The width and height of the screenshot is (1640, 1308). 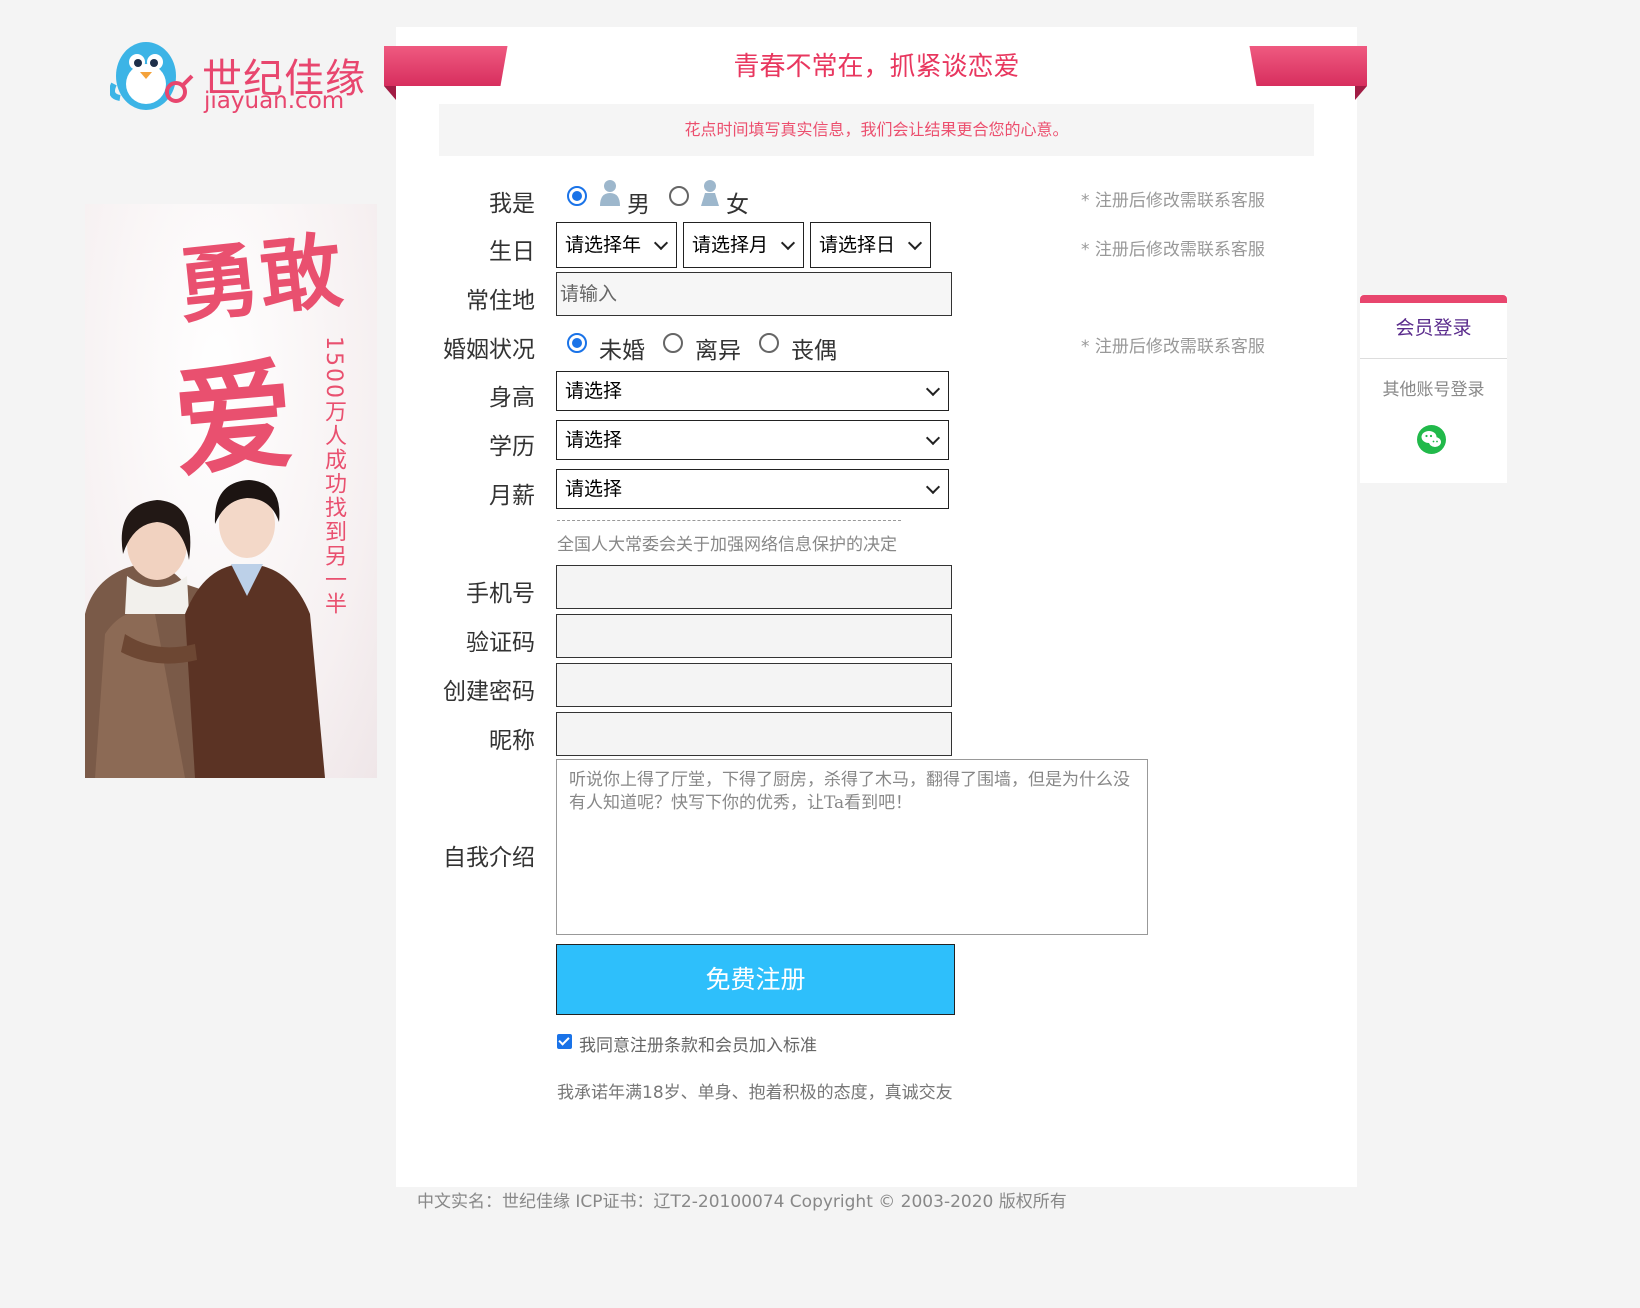 What do you see at coordinates (638, 202) in the screenshot?
I see `gender-male-label: 男` at bounding box center [638, 202].